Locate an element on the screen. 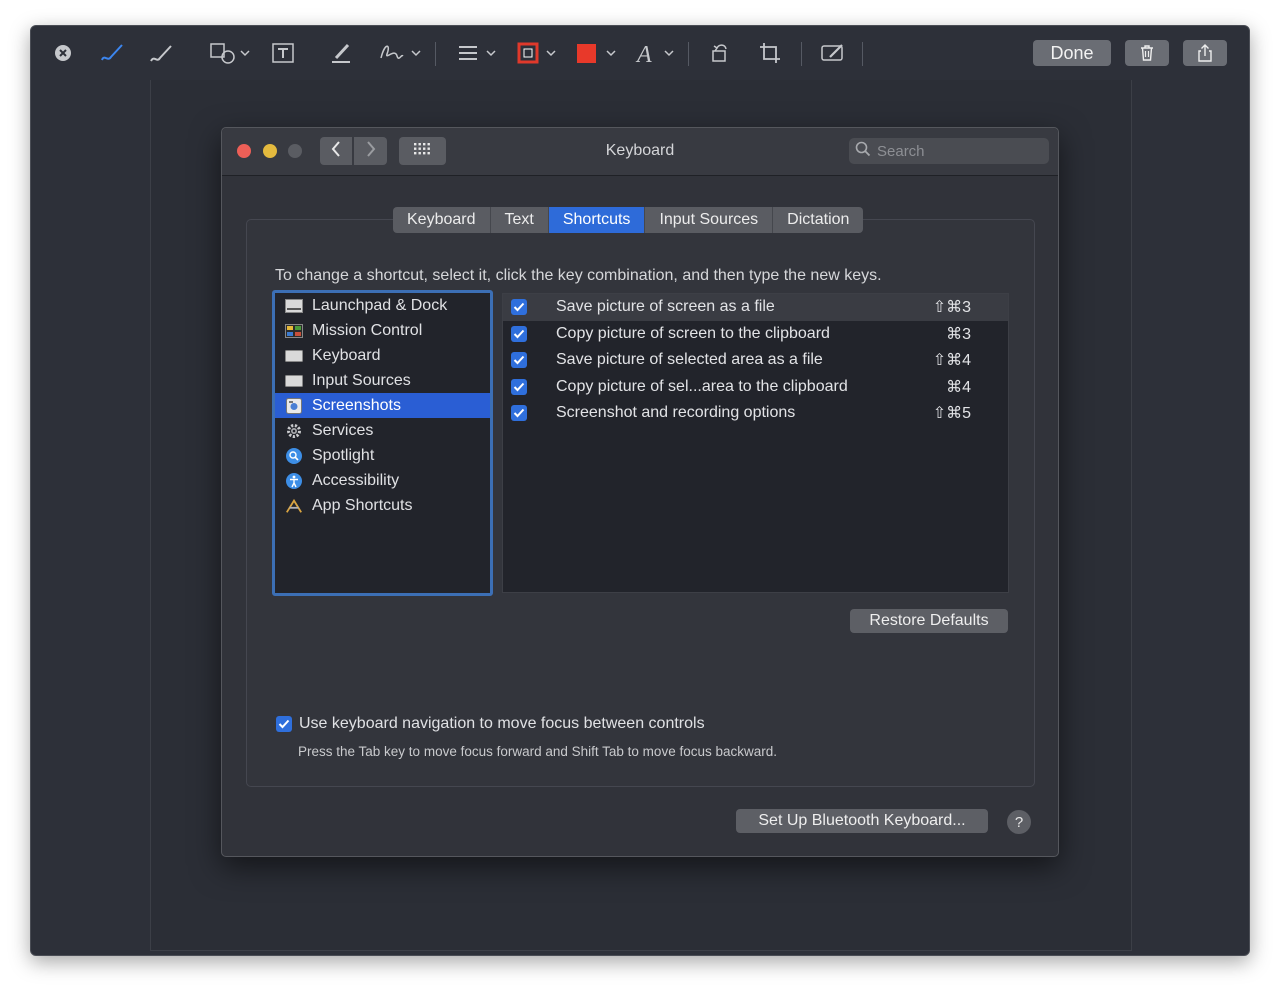  category-input-sources: Input Sources is located at coordinates (382, 380).